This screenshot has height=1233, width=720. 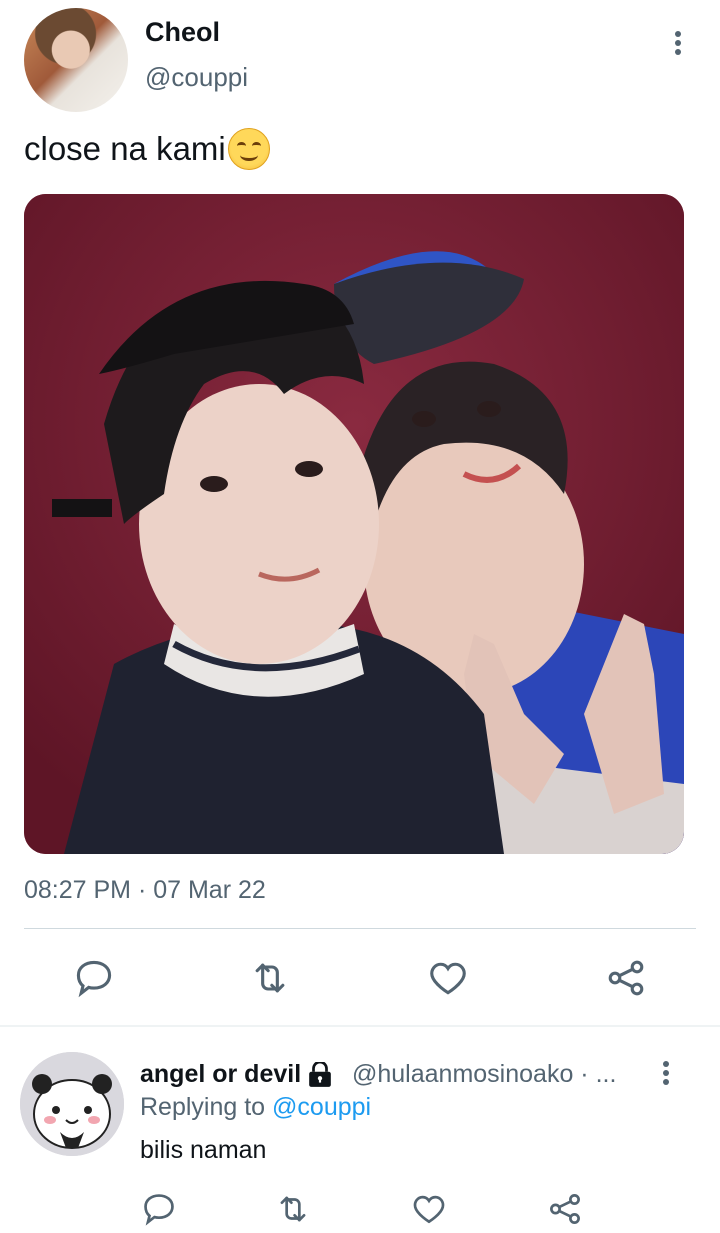 I want to click on replying-to-line: Replying to @couppi, so click(x=255, y=1107).